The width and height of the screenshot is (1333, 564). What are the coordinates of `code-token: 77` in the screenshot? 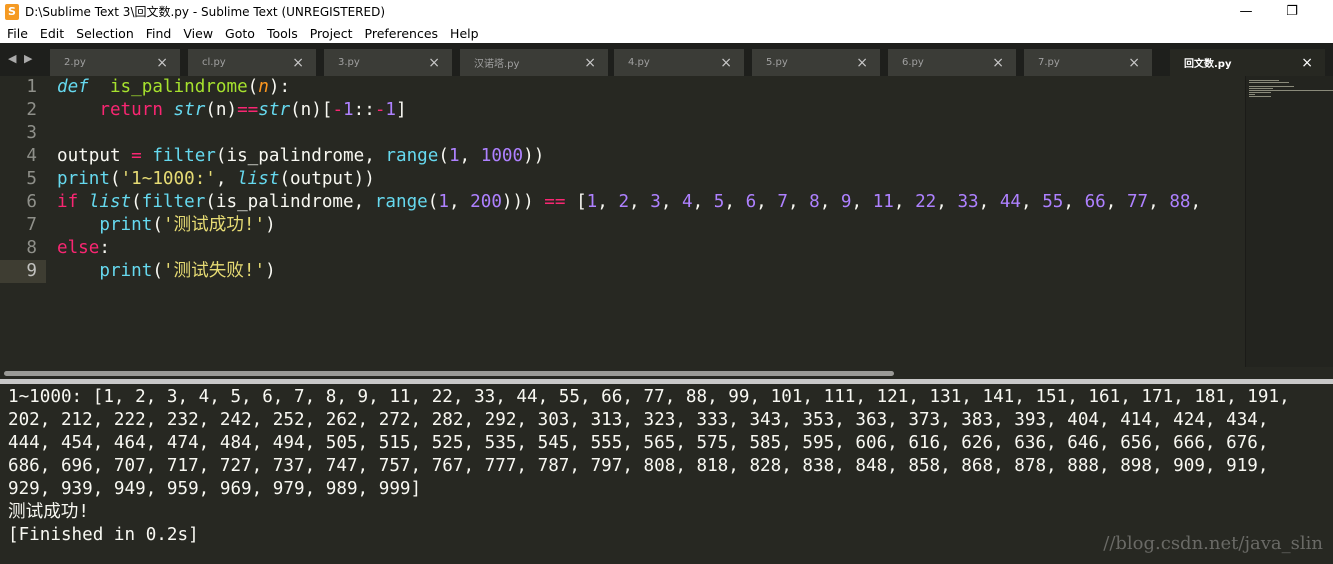 It's located at (1137, 202).